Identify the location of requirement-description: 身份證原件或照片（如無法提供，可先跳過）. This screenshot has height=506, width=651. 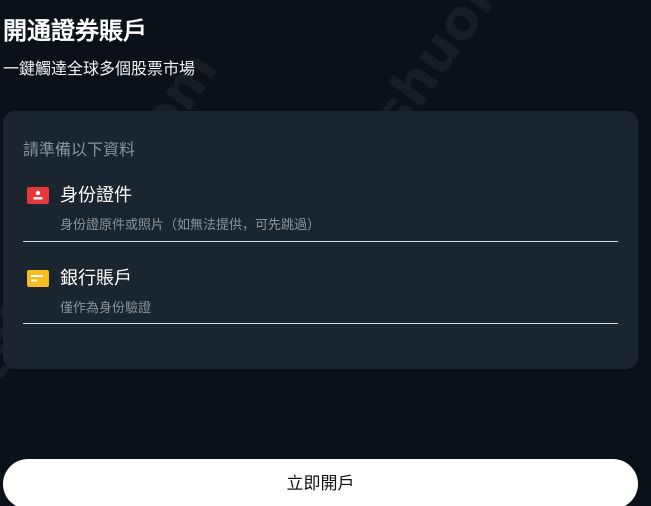
(190, 225).